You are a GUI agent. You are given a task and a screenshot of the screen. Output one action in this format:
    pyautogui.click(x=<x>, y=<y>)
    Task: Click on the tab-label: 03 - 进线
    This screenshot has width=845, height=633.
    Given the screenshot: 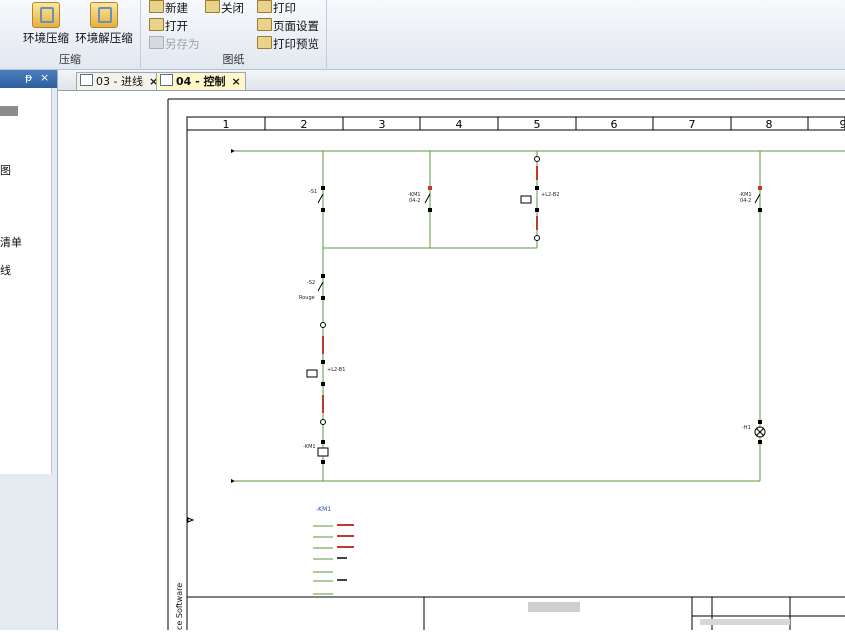 What is the action you would take?
    pyautogui.click(x=119, y=81)
    